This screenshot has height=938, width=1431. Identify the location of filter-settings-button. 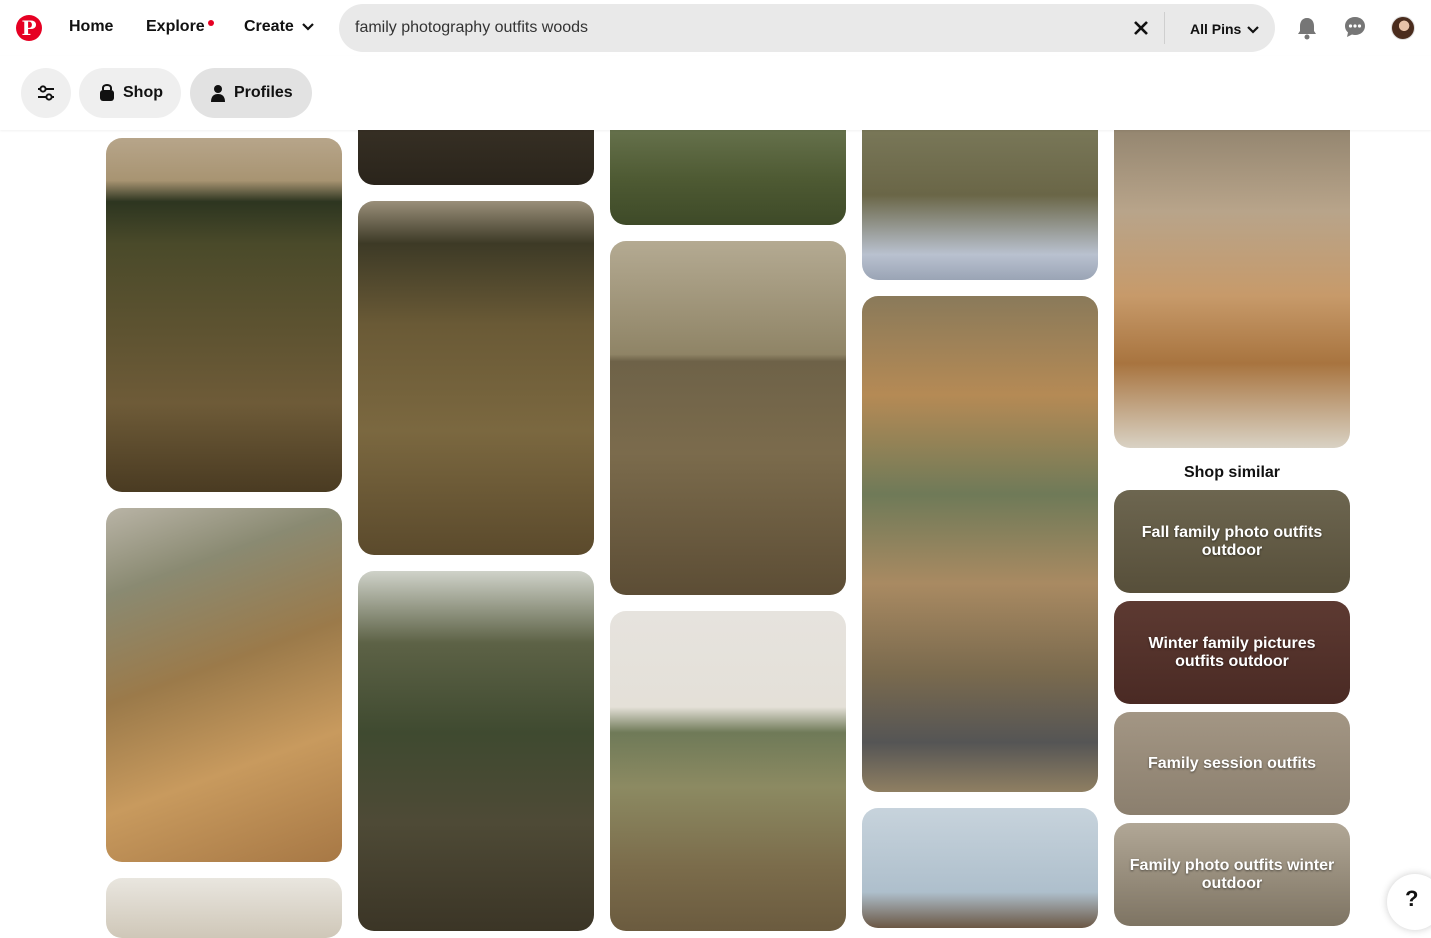
(46, 93).